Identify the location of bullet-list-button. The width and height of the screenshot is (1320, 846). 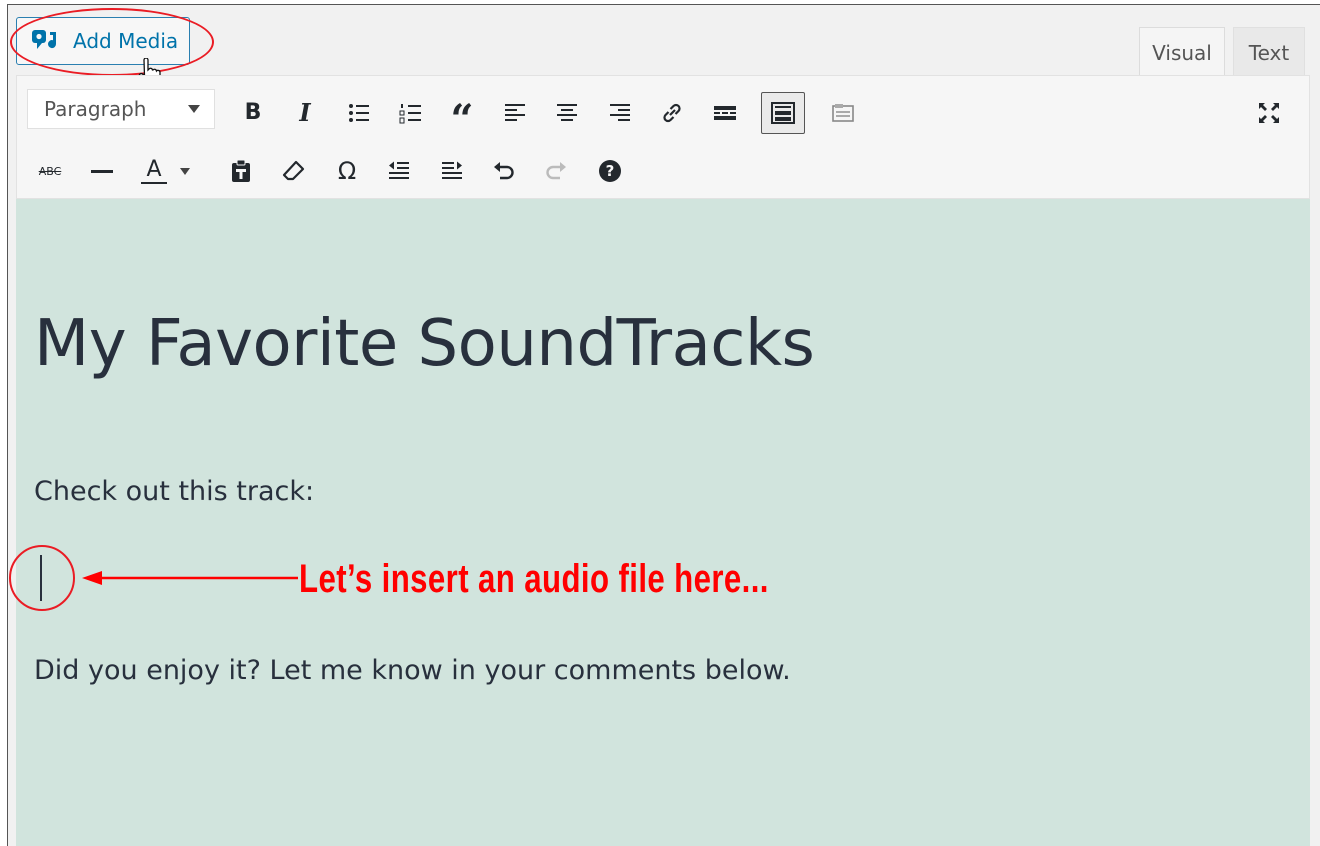
(359, 113).